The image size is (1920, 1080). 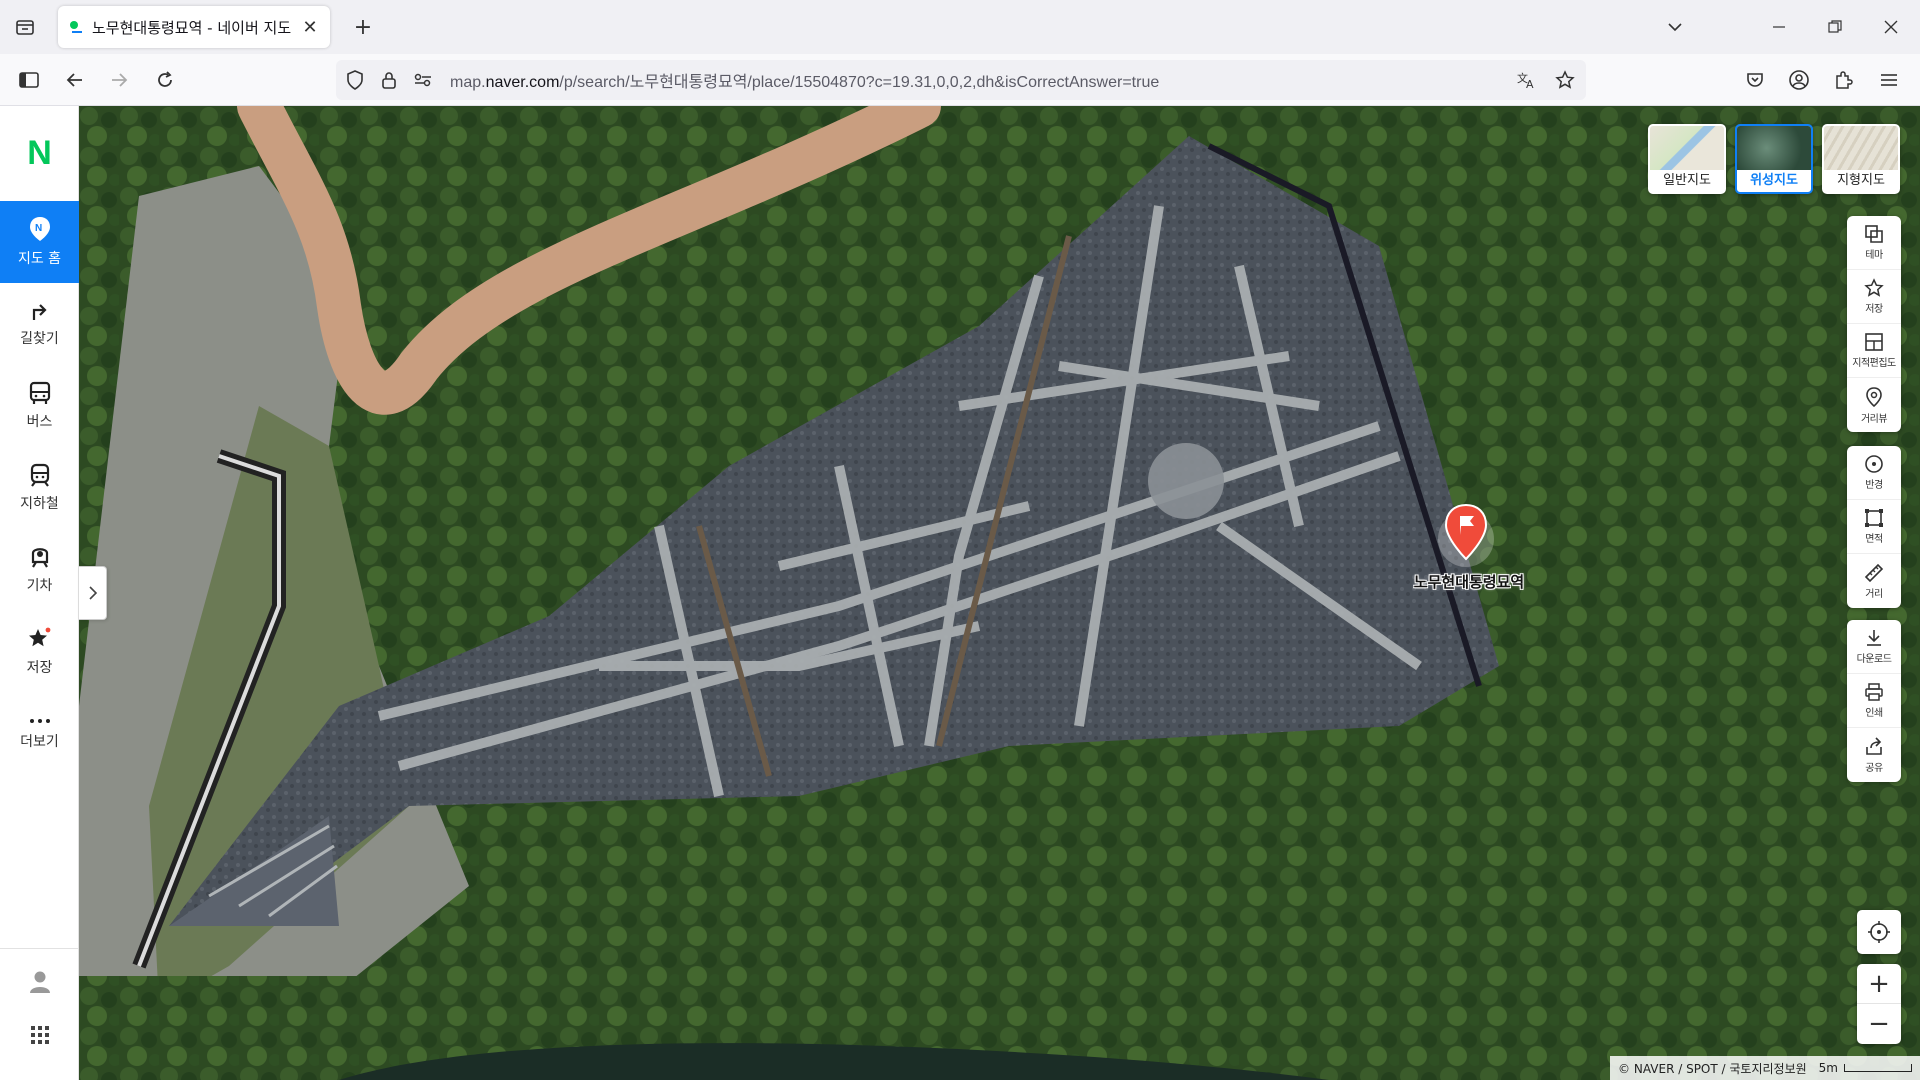 I want to click on current-location-button, so click(x=1879, y=932).